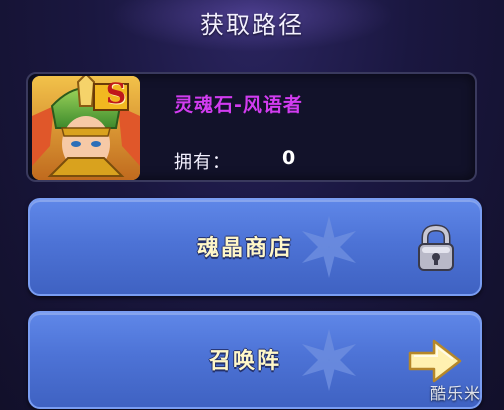  Describe the element at coordinates (289, 158) in the screenshot. I see `owned-count: 0` at that location.